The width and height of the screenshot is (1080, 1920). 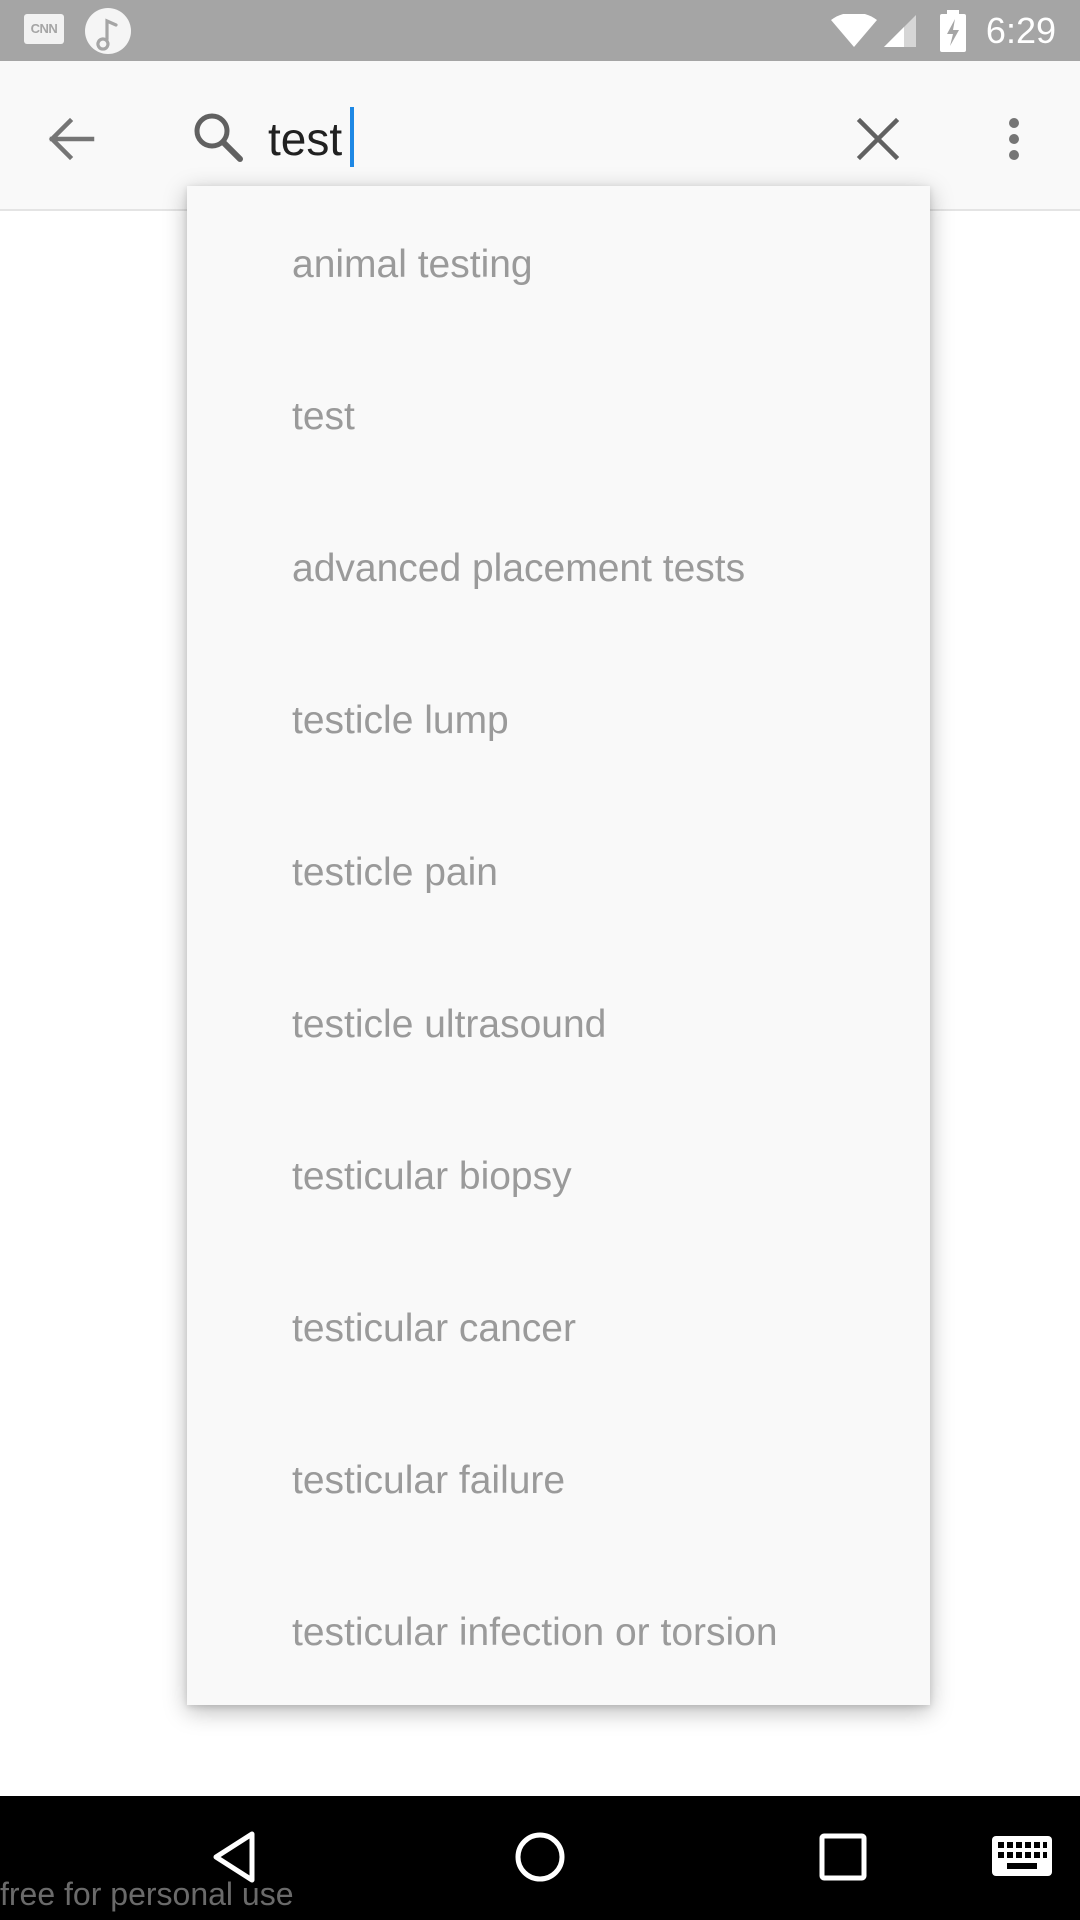 I want to click on suggestion-item: testicular biopsy, so click(x=558, y=1177).